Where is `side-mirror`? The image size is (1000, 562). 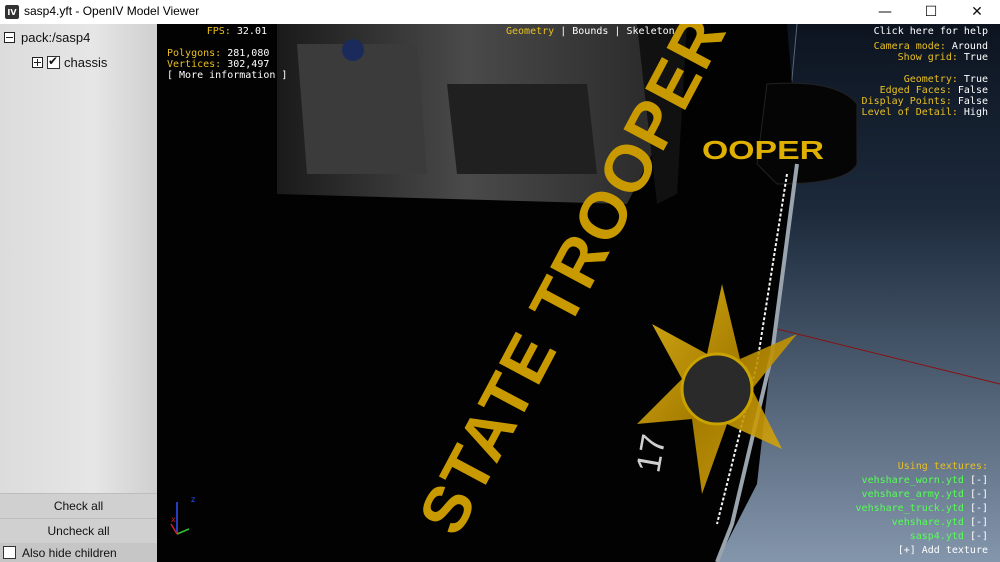
side-mirror is located at coordinates (807, 133).